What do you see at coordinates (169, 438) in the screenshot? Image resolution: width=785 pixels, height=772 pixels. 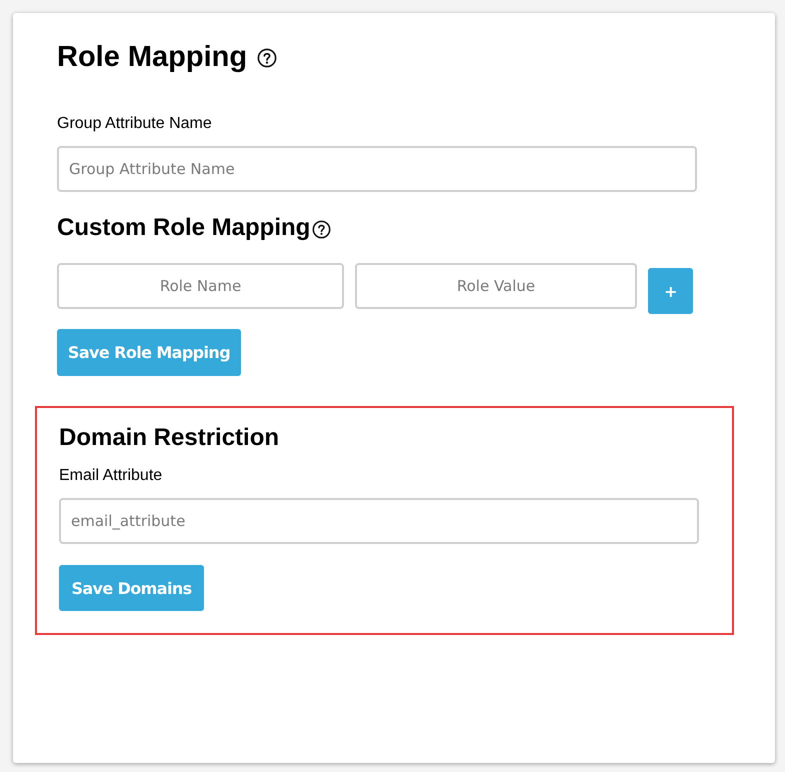 I see `section-title: Domain Restriction` at bounding box center [169, 438].